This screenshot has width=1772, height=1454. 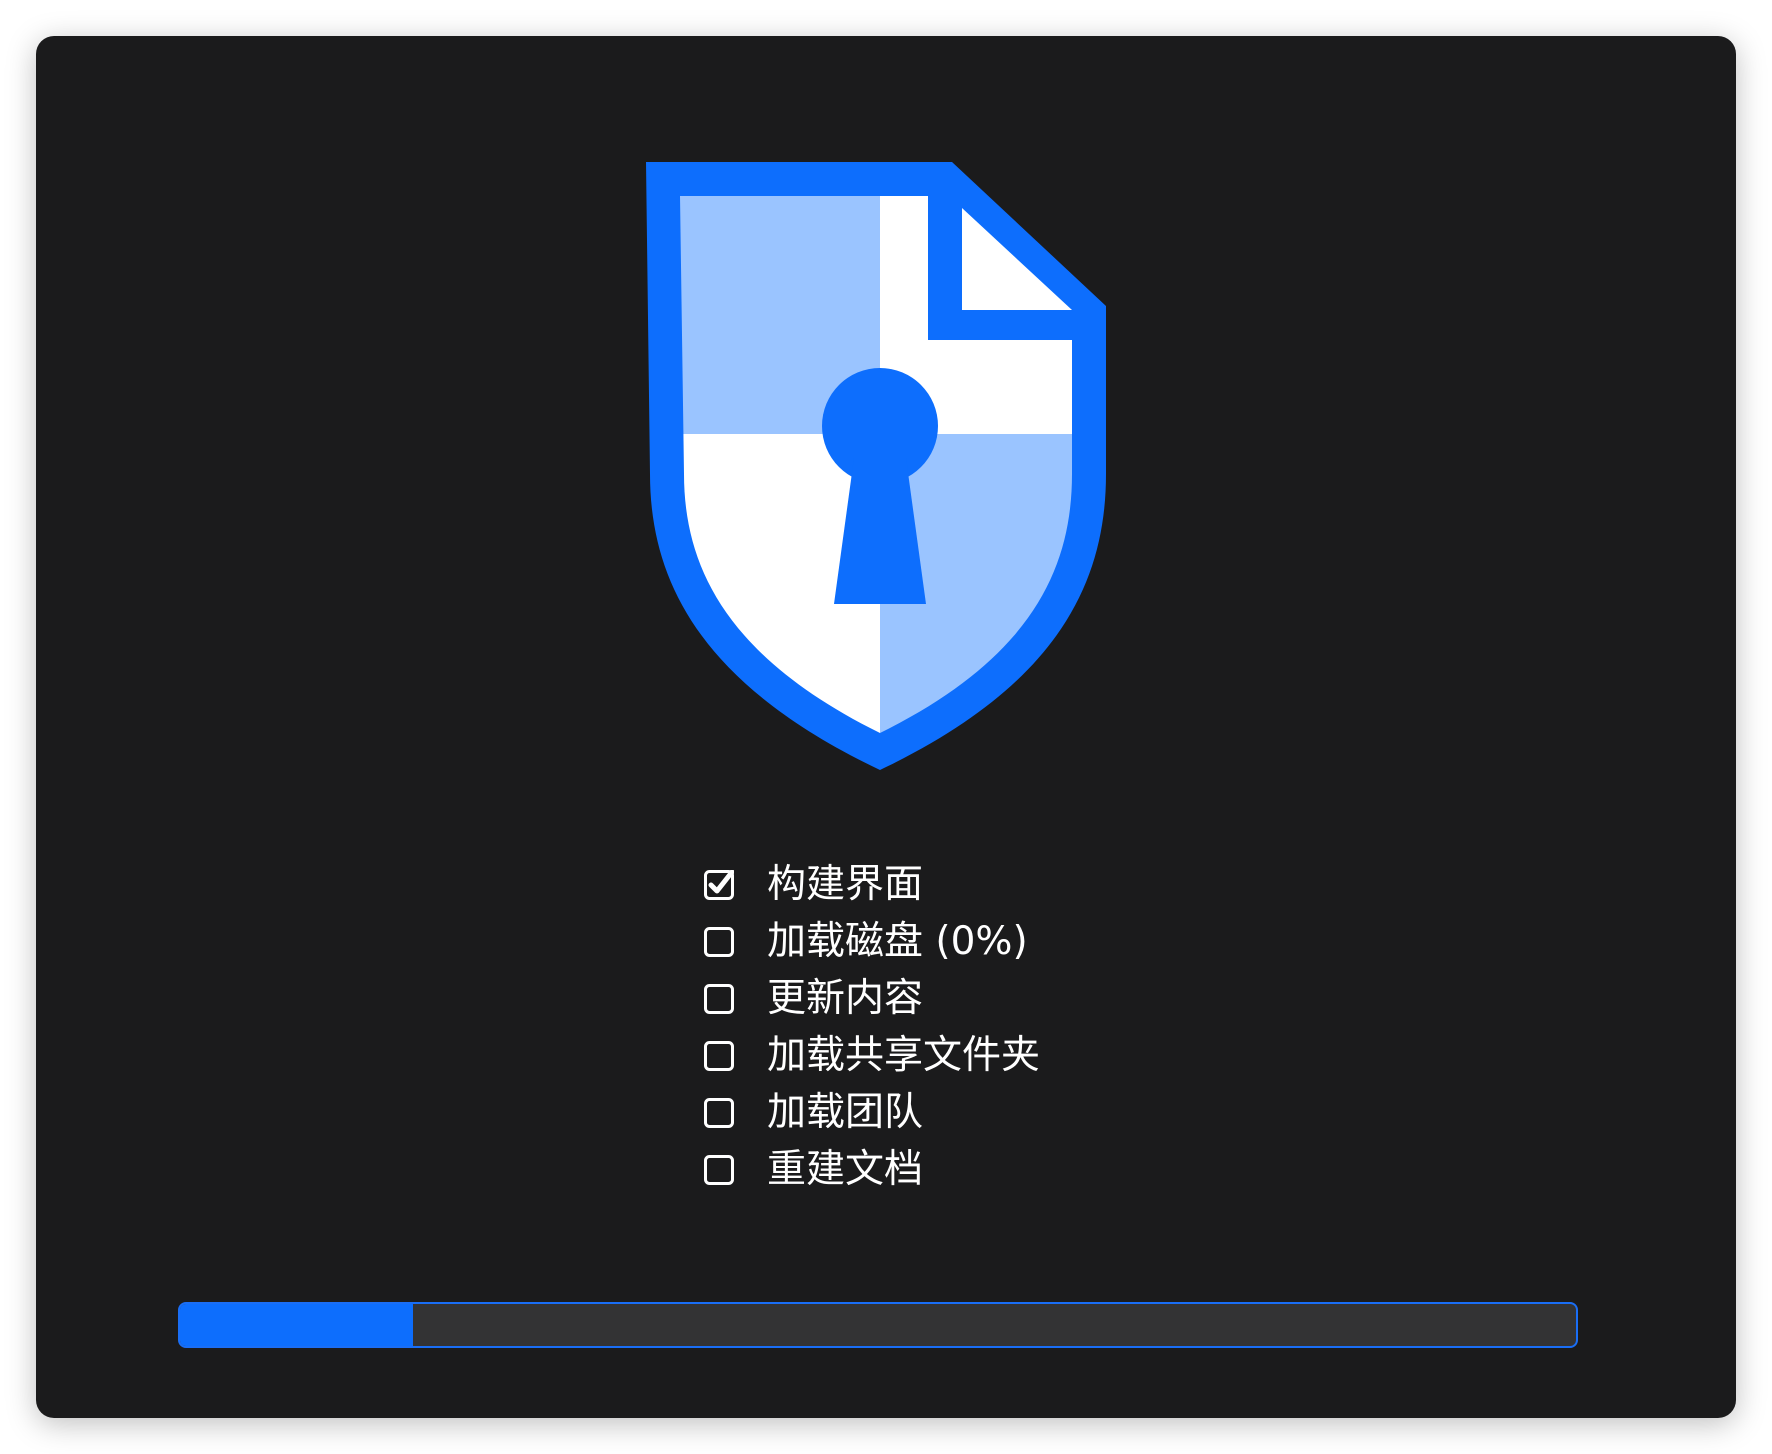 I want to click on list-item: 加载团队, so click(x=872, y=1112).